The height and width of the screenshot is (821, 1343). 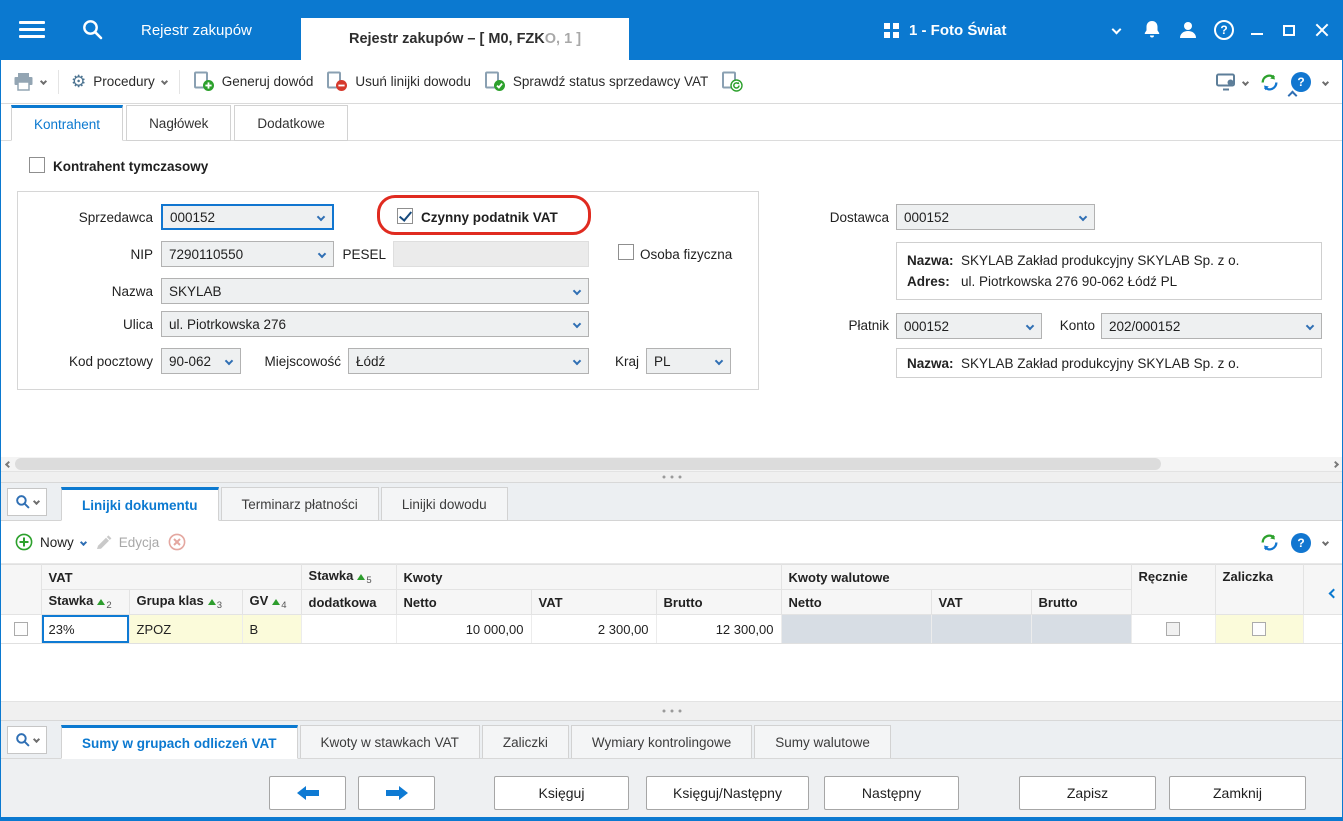 What do you see at coordinates (1301, 82) in the screenshot?
I see `toolbar-help-icon: ?` at bounding box center [1301, 82].